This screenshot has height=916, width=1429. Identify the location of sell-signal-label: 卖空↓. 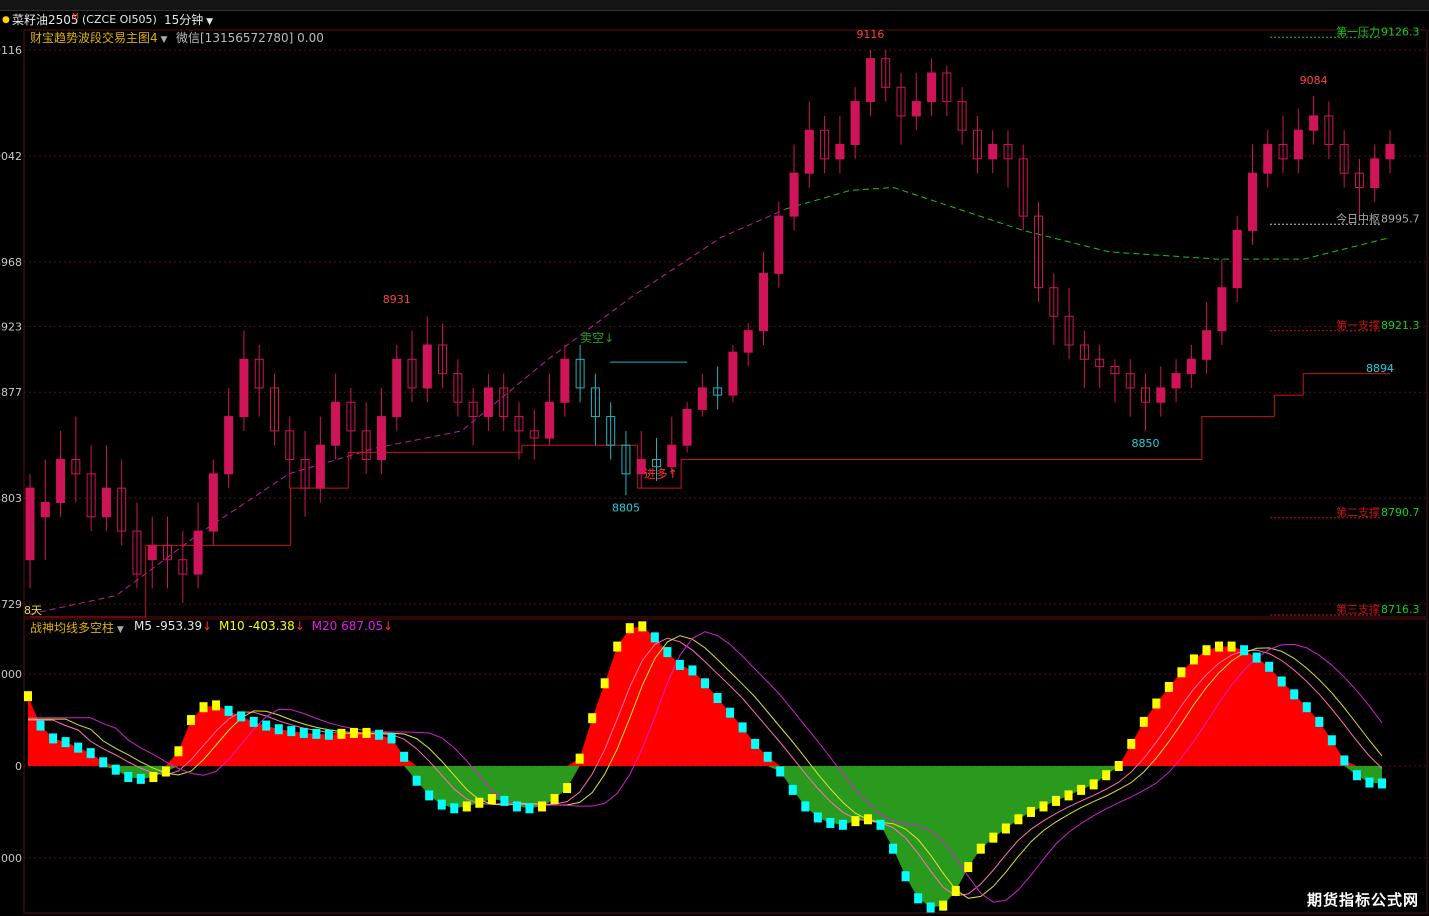
(597, 338).